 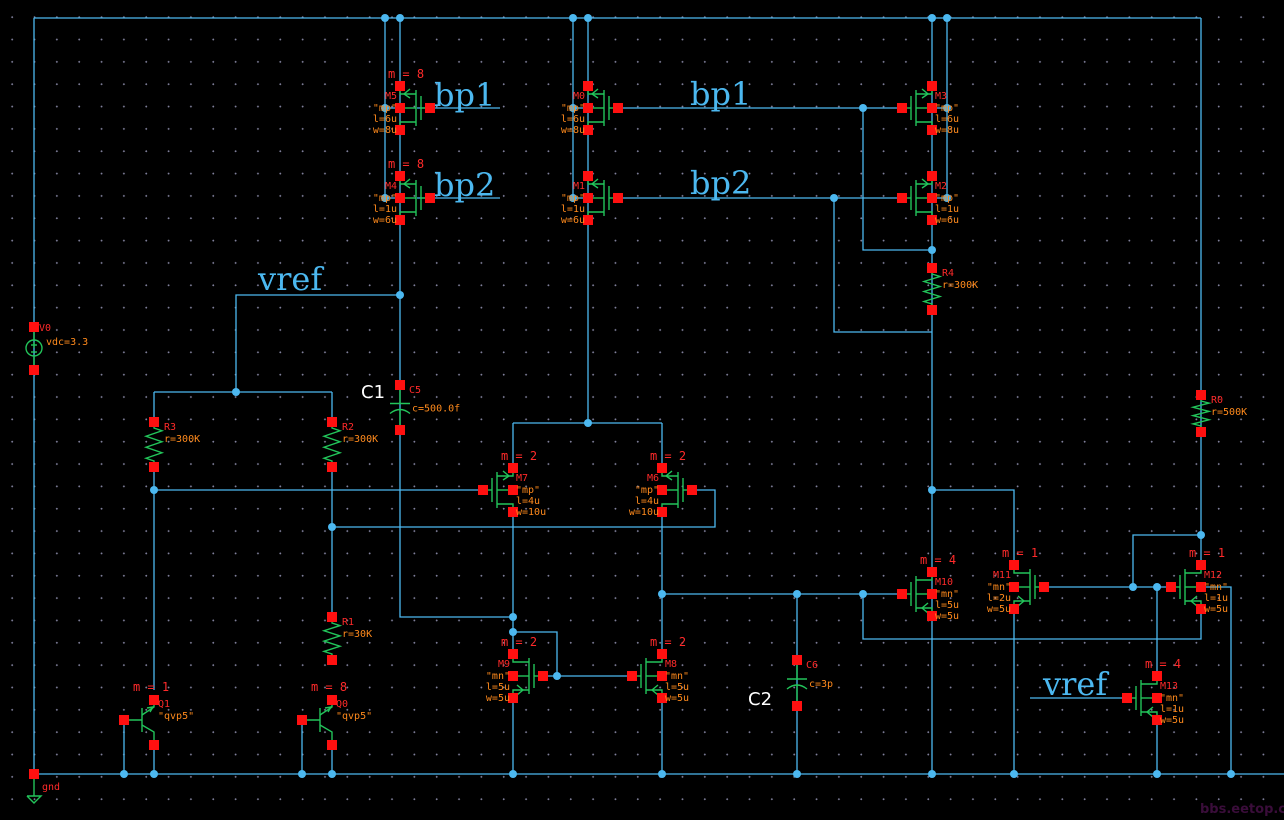 I want to click on mosfet-M8, so click(x=647, y=676).